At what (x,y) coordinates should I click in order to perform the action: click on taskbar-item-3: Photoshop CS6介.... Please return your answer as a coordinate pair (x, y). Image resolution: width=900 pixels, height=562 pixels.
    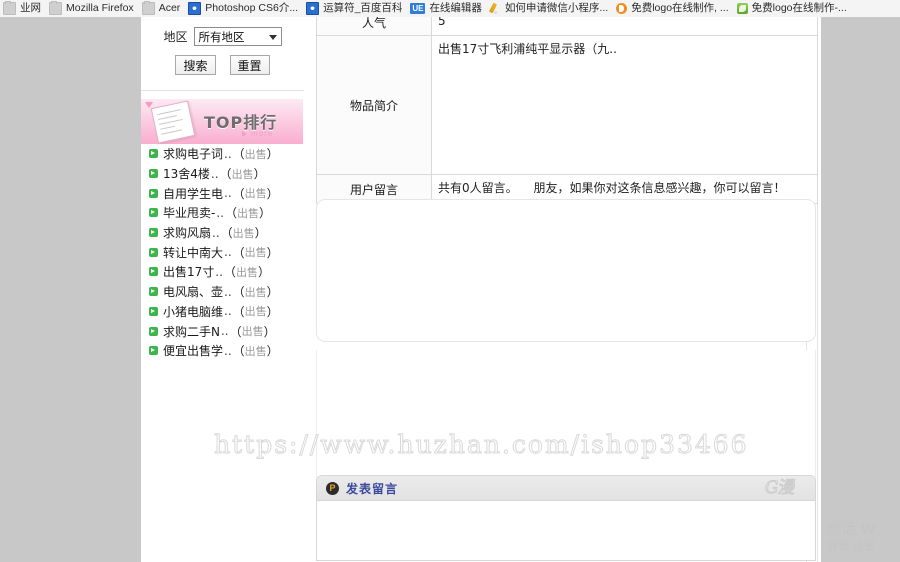
    Looking at the image, I should click on (244, 8).